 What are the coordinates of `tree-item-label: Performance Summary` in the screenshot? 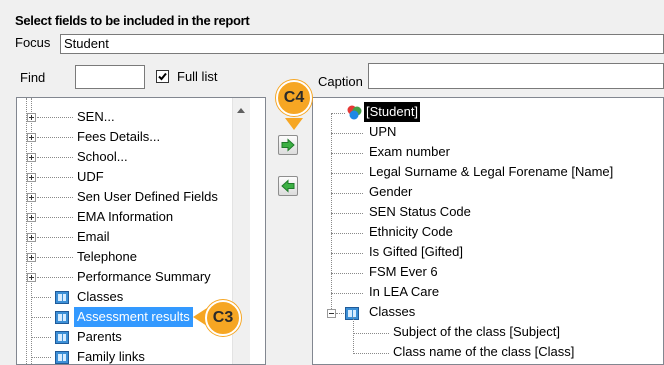 It's located at (144, 276).